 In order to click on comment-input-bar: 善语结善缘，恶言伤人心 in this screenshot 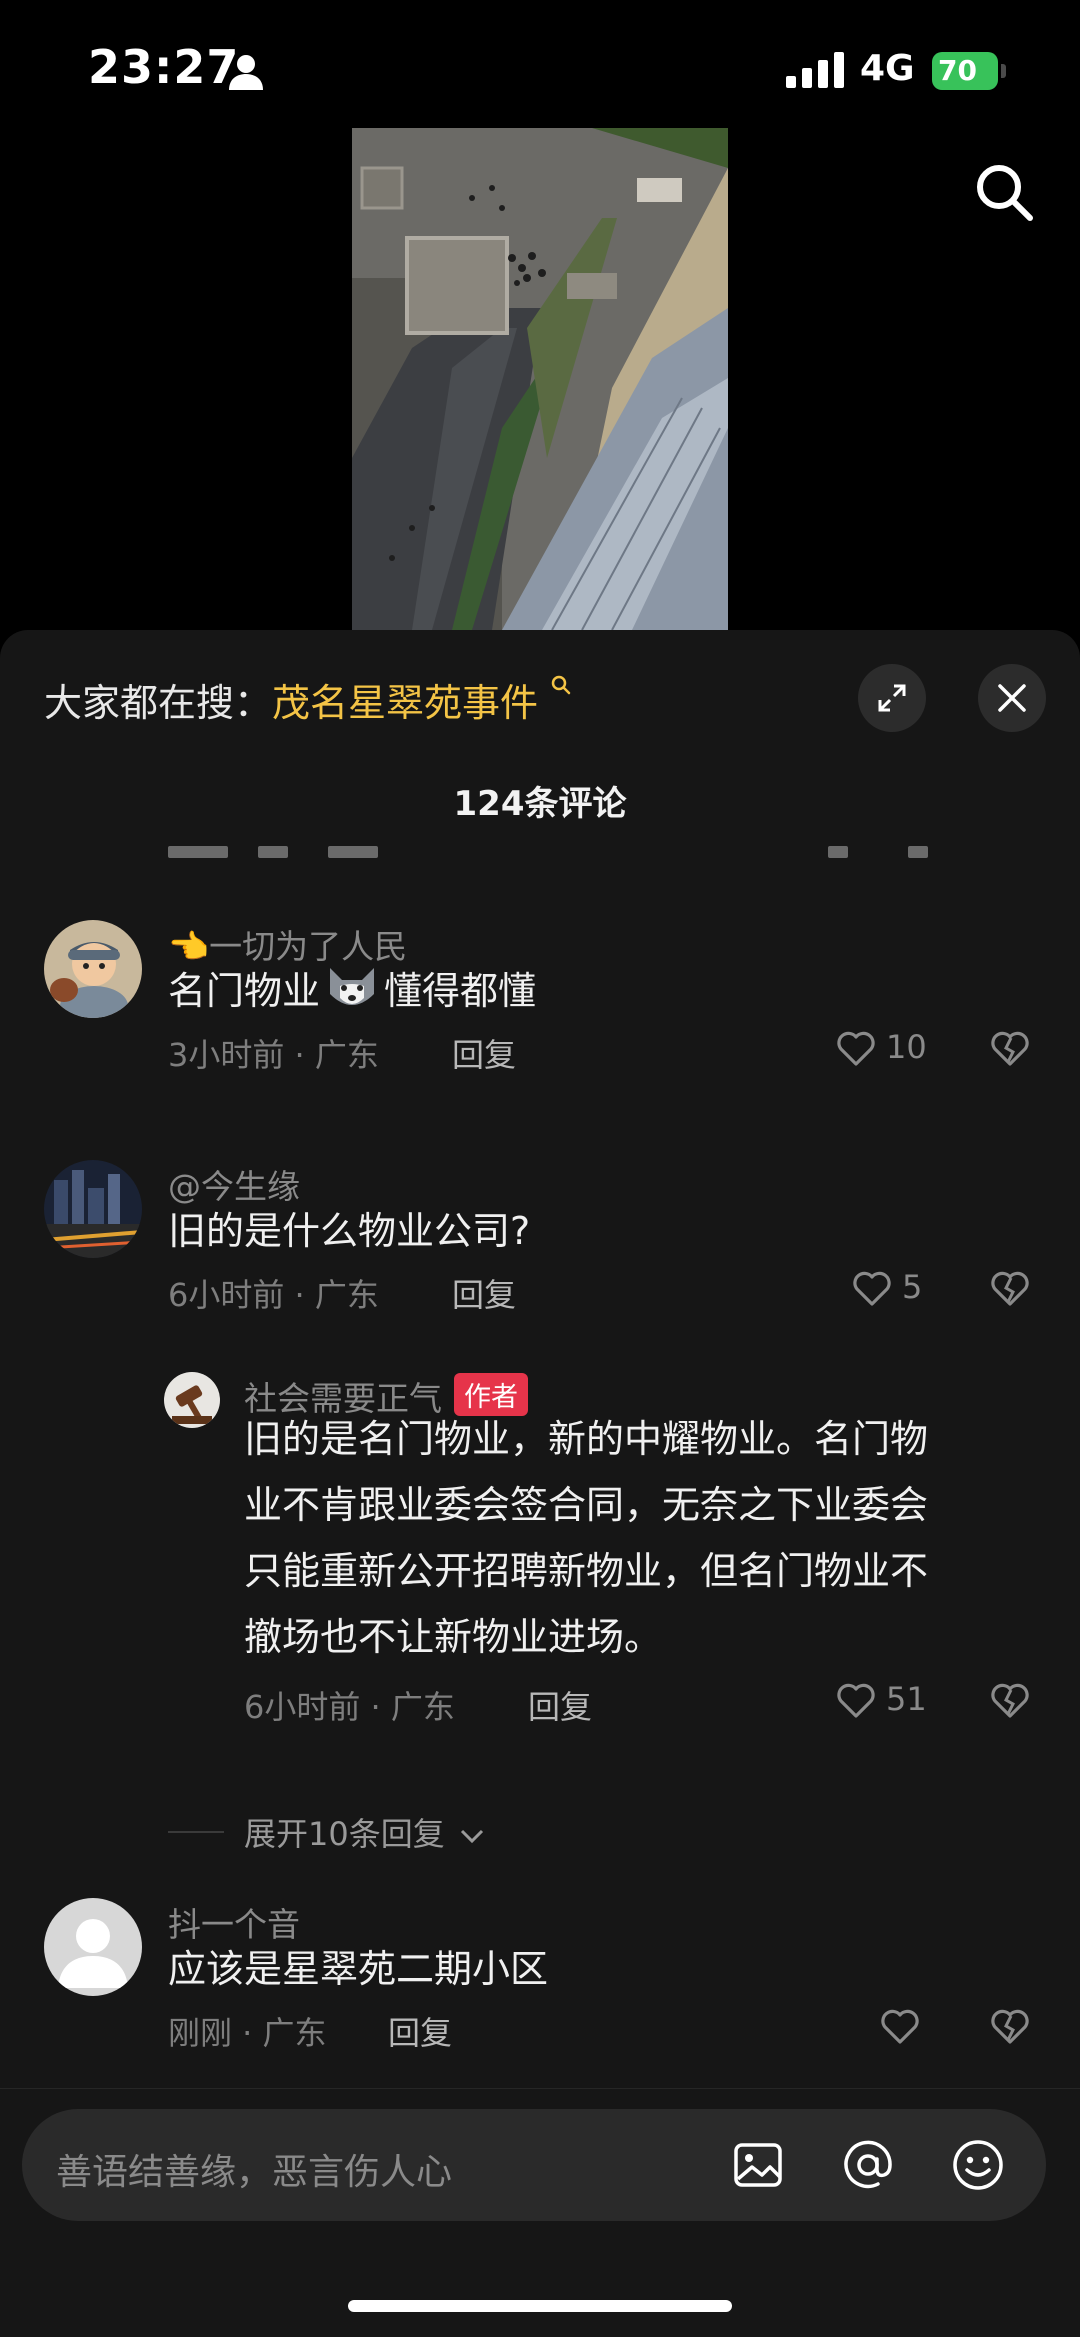, I will do `click(540, 2212)`.